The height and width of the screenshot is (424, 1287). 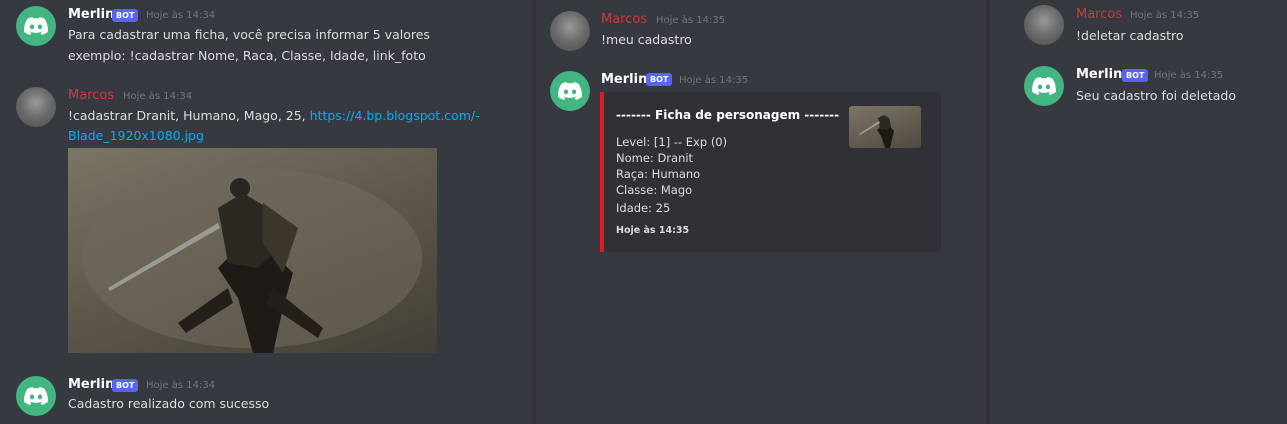 I want to click on knight-horse-illustration, so click(x=252, y=260).